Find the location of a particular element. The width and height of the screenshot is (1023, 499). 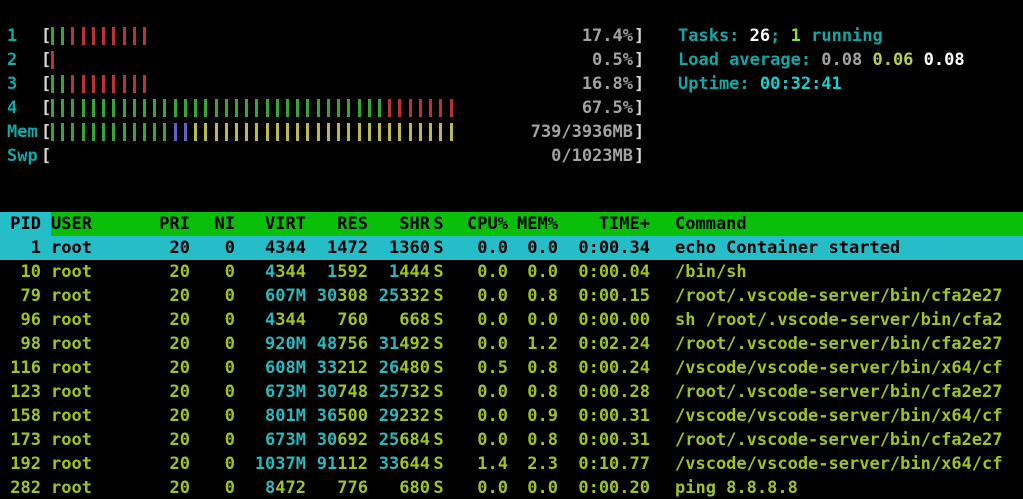

column-header-virt: VIRT is located at coordinates (270, 224).